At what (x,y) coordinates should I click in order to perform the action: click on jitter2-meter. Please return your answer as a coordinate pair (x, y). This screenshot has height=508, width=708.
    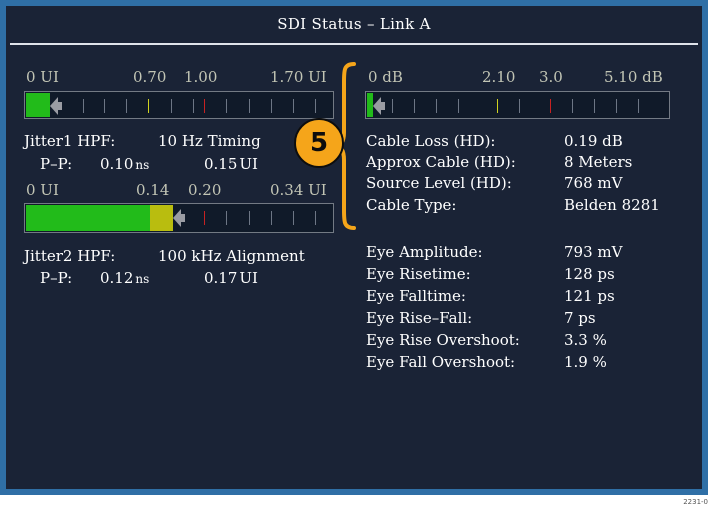
    Looking at the image, I should click on (179, 218).